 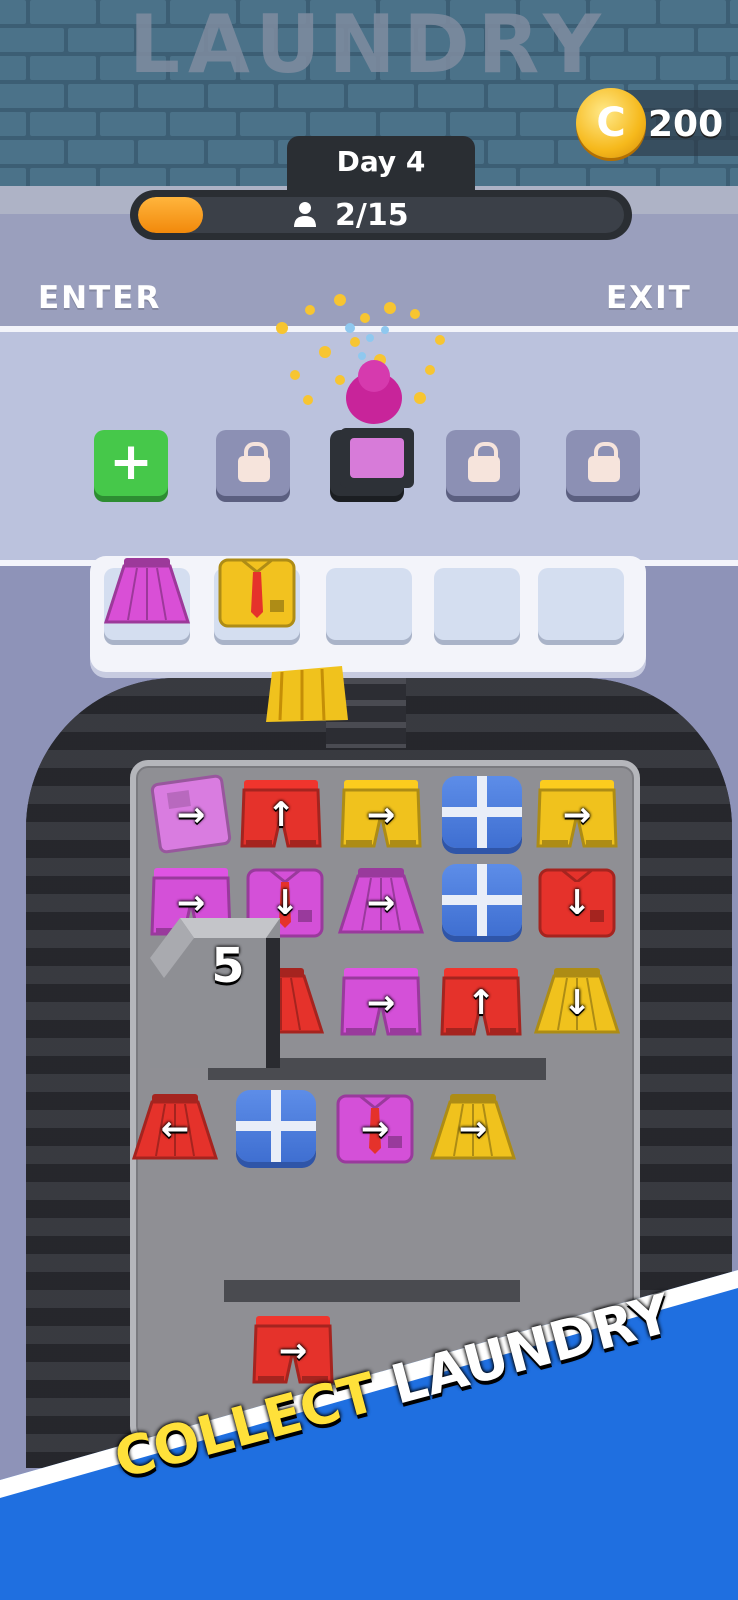 What do you see at coordinates (381, 161) in the screenshot?
I see `day-label: Day 4` at bounding box center [381, 161].